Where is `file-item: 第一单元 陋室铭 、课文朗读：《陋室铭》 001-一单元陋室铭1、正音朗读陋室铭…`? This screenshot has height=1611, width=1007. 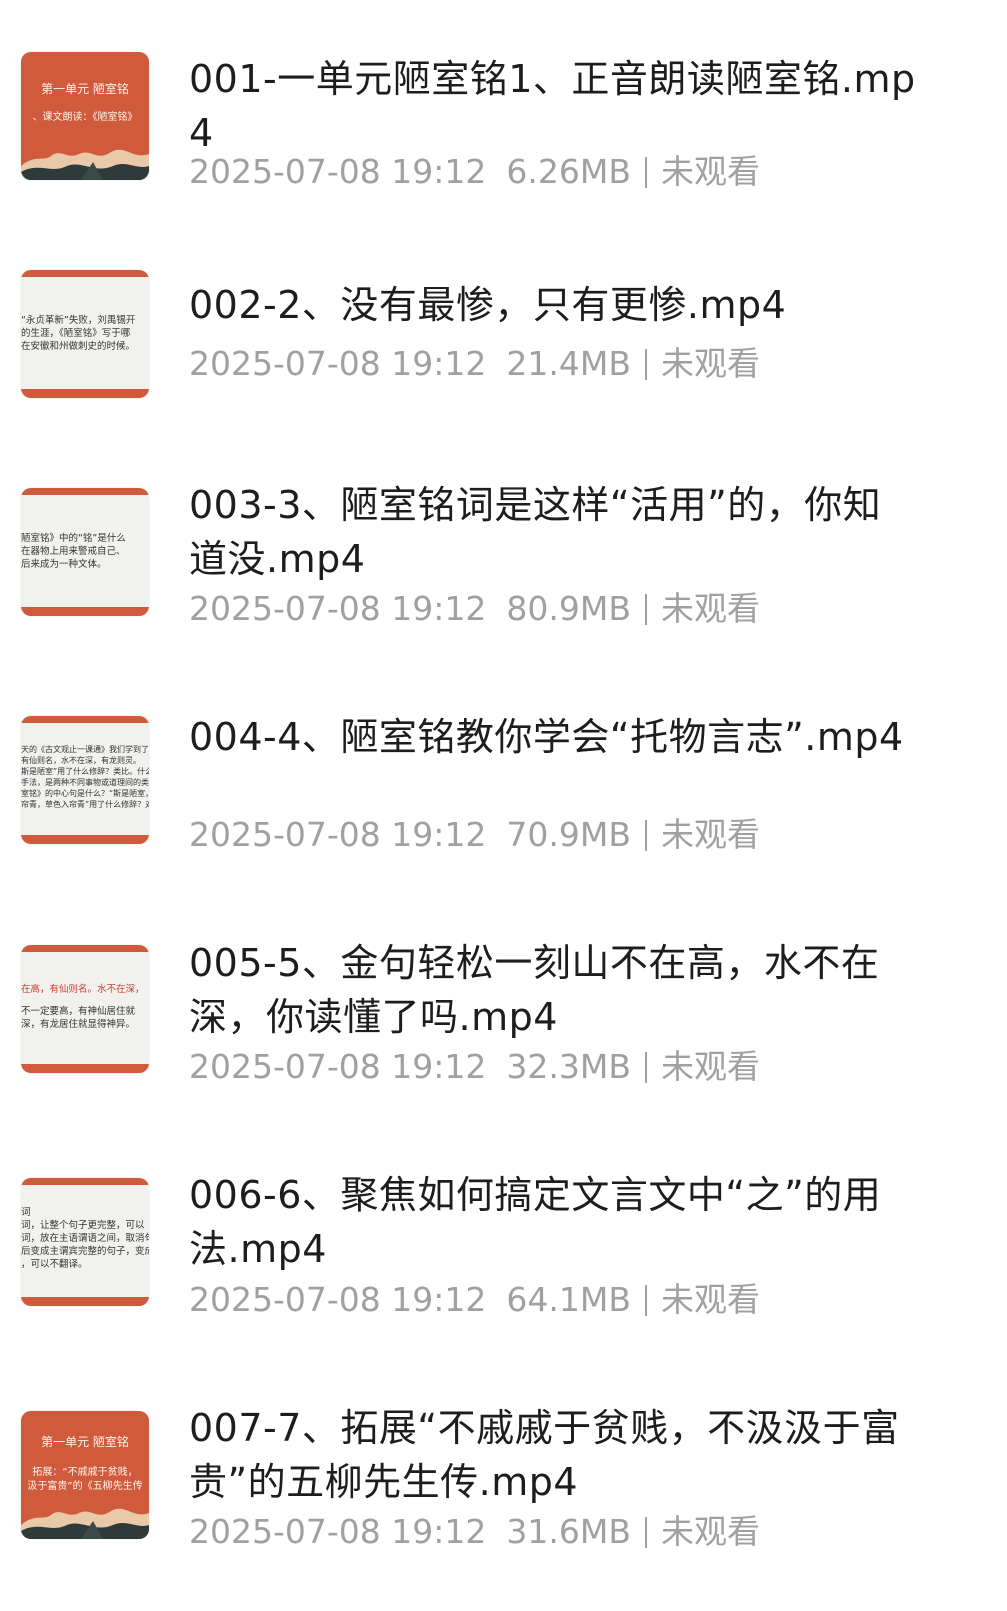 file-item: 第一单元 陋室铭 、课文朗读：《陋室铭》 001-一单元陋室铭1、正音朗读陋室铭… is located at coordinates (503, 152).